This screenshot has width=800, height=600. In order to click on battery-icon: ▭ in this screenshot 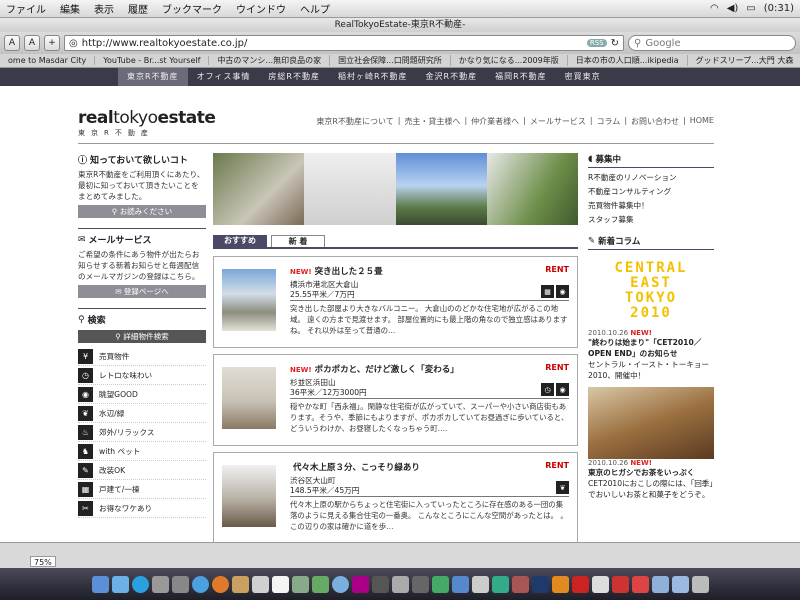, I will do `click(750, 8)`.